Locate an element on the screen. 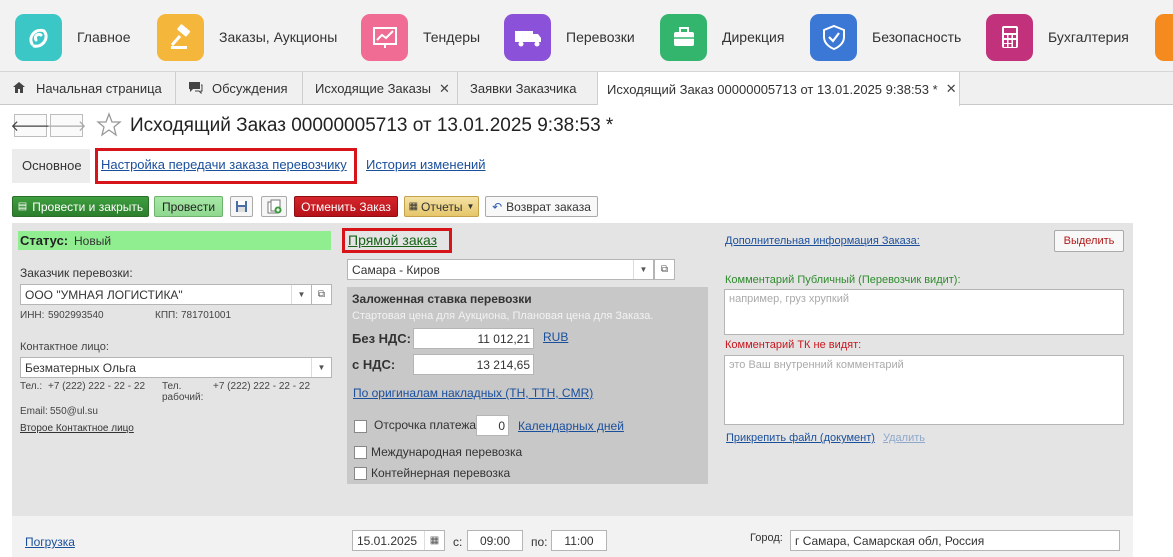 The width and height of the screenshot is (1173, 557). private-comment-field: это Ваш внутренний комментарий is located at coordinates (924, 390).